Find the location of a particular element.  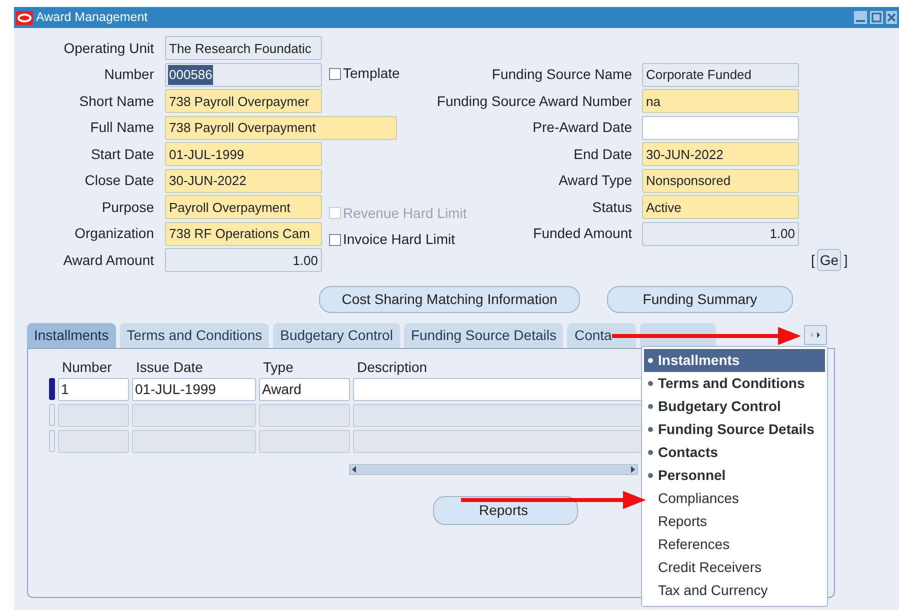

field-label: Award Type is located at coordinates (595, 180).